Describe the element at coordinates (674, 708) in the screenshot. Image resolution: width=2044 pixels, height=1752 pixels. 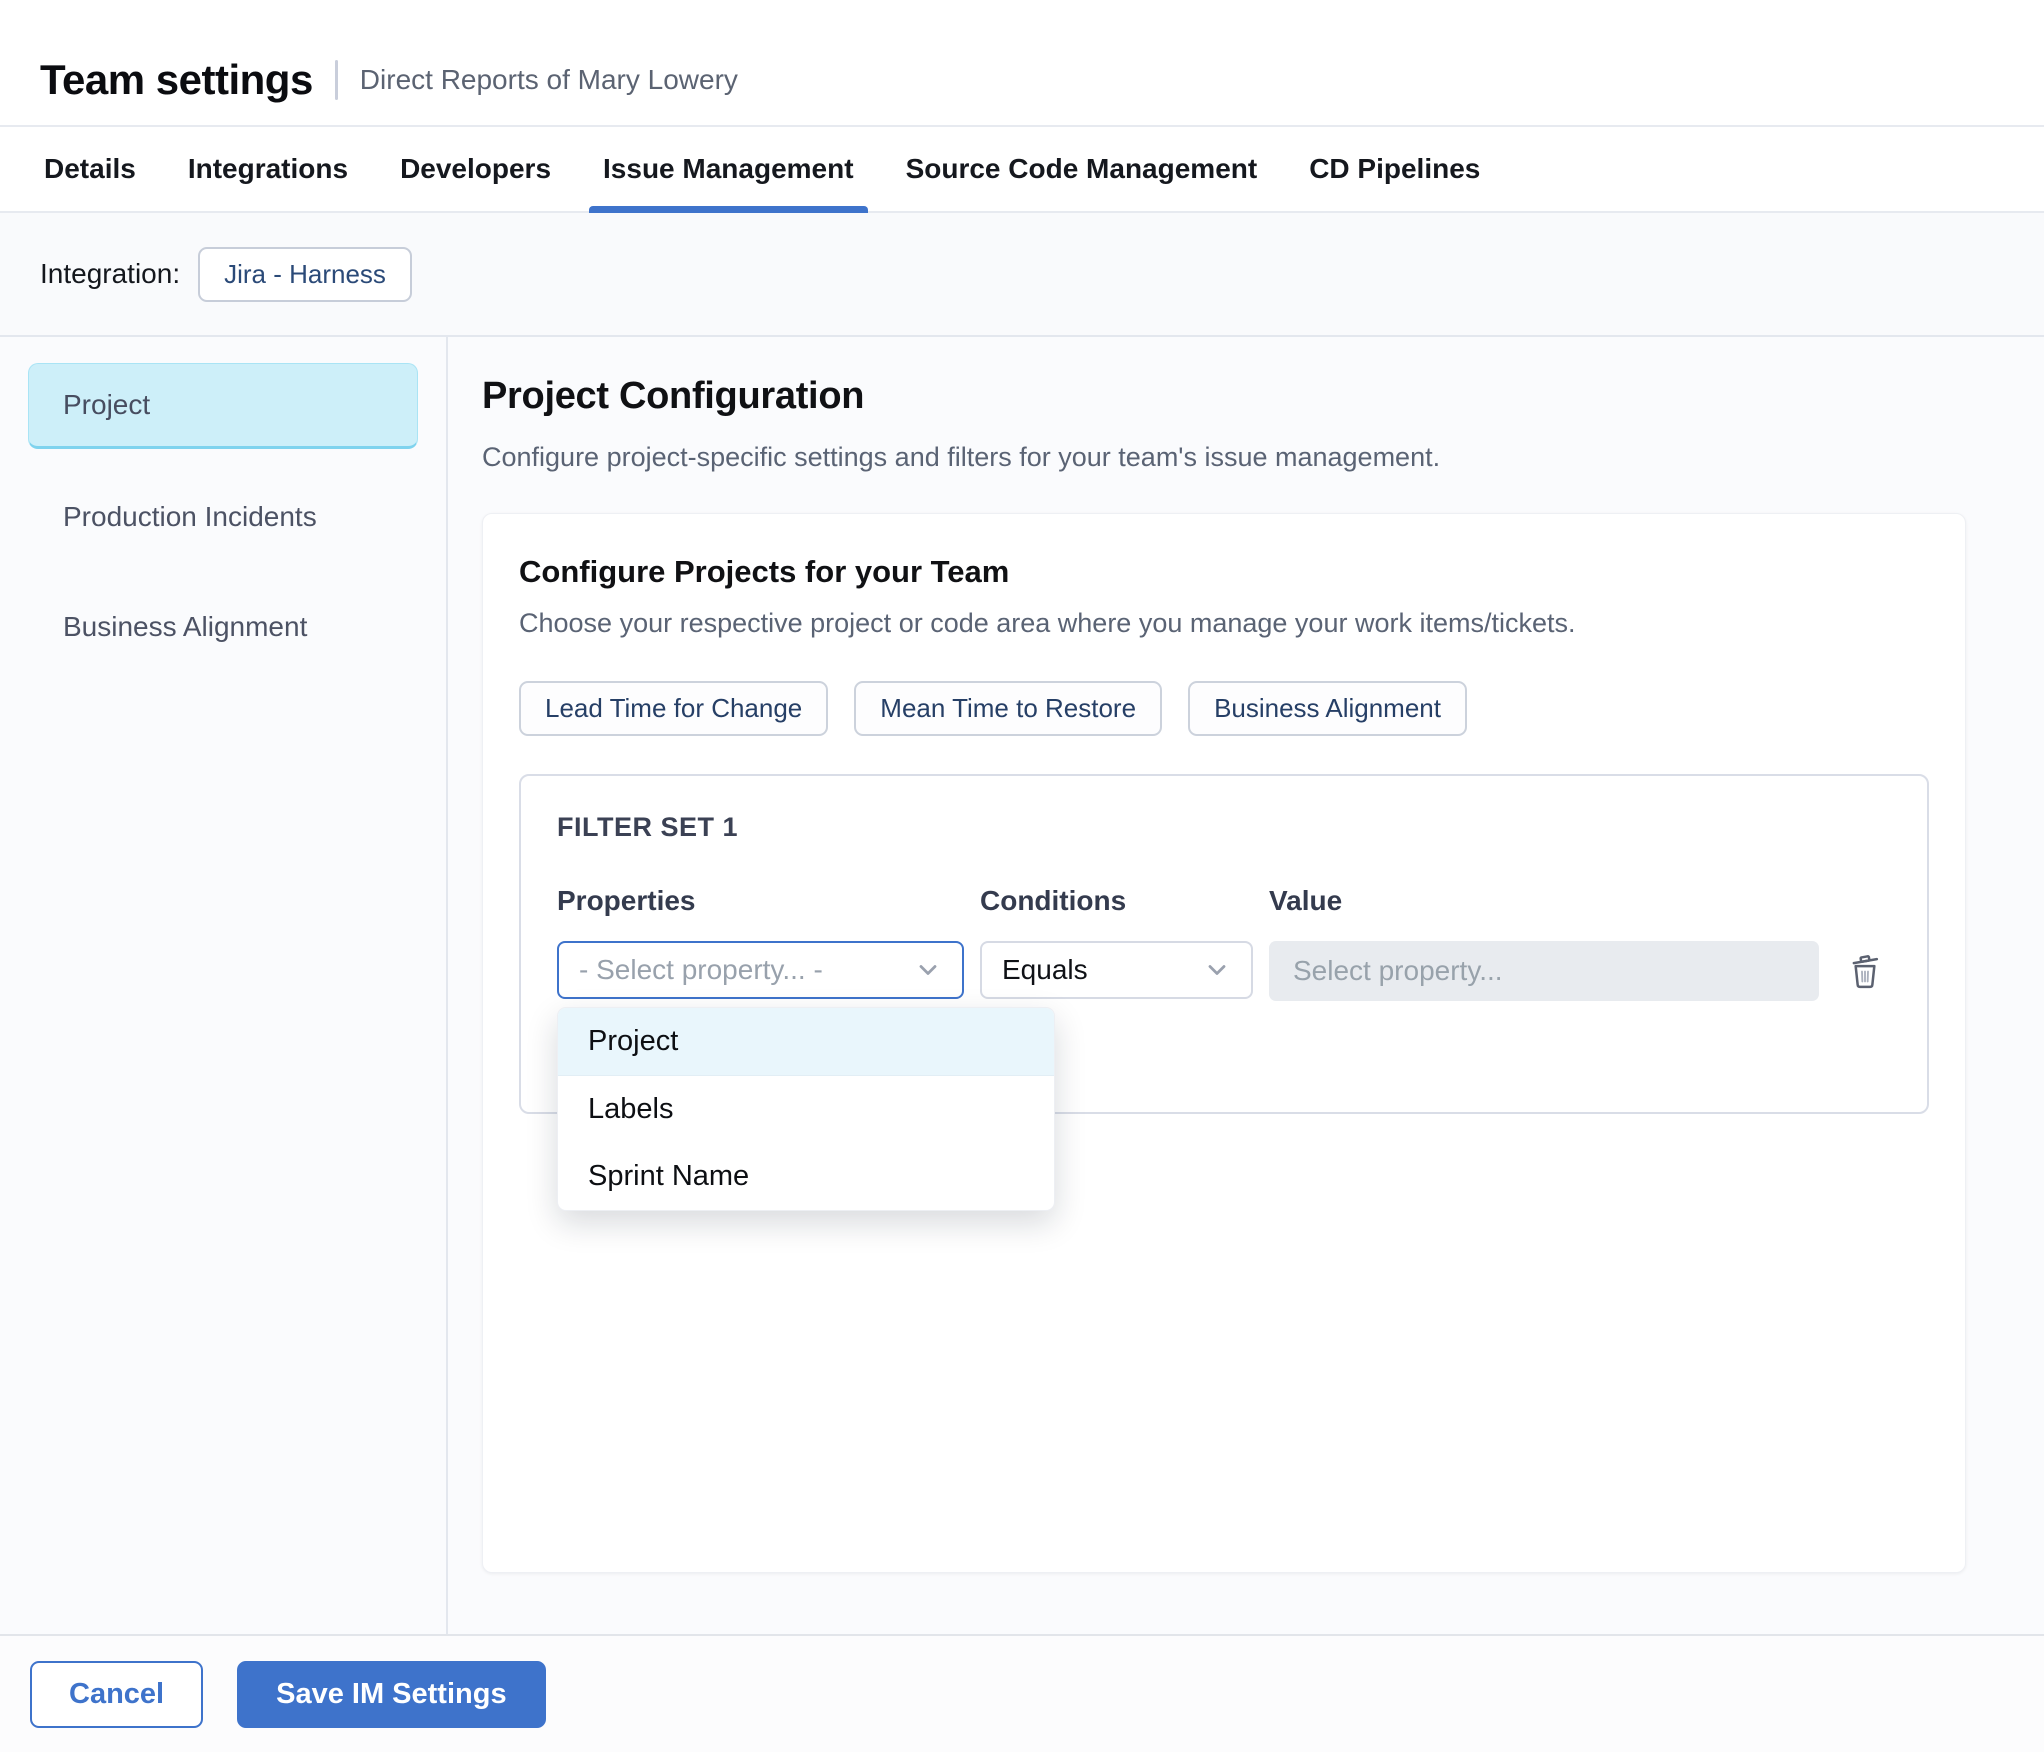
I see `chip-lead-time-for-change: Lead Time for Change` at that location.